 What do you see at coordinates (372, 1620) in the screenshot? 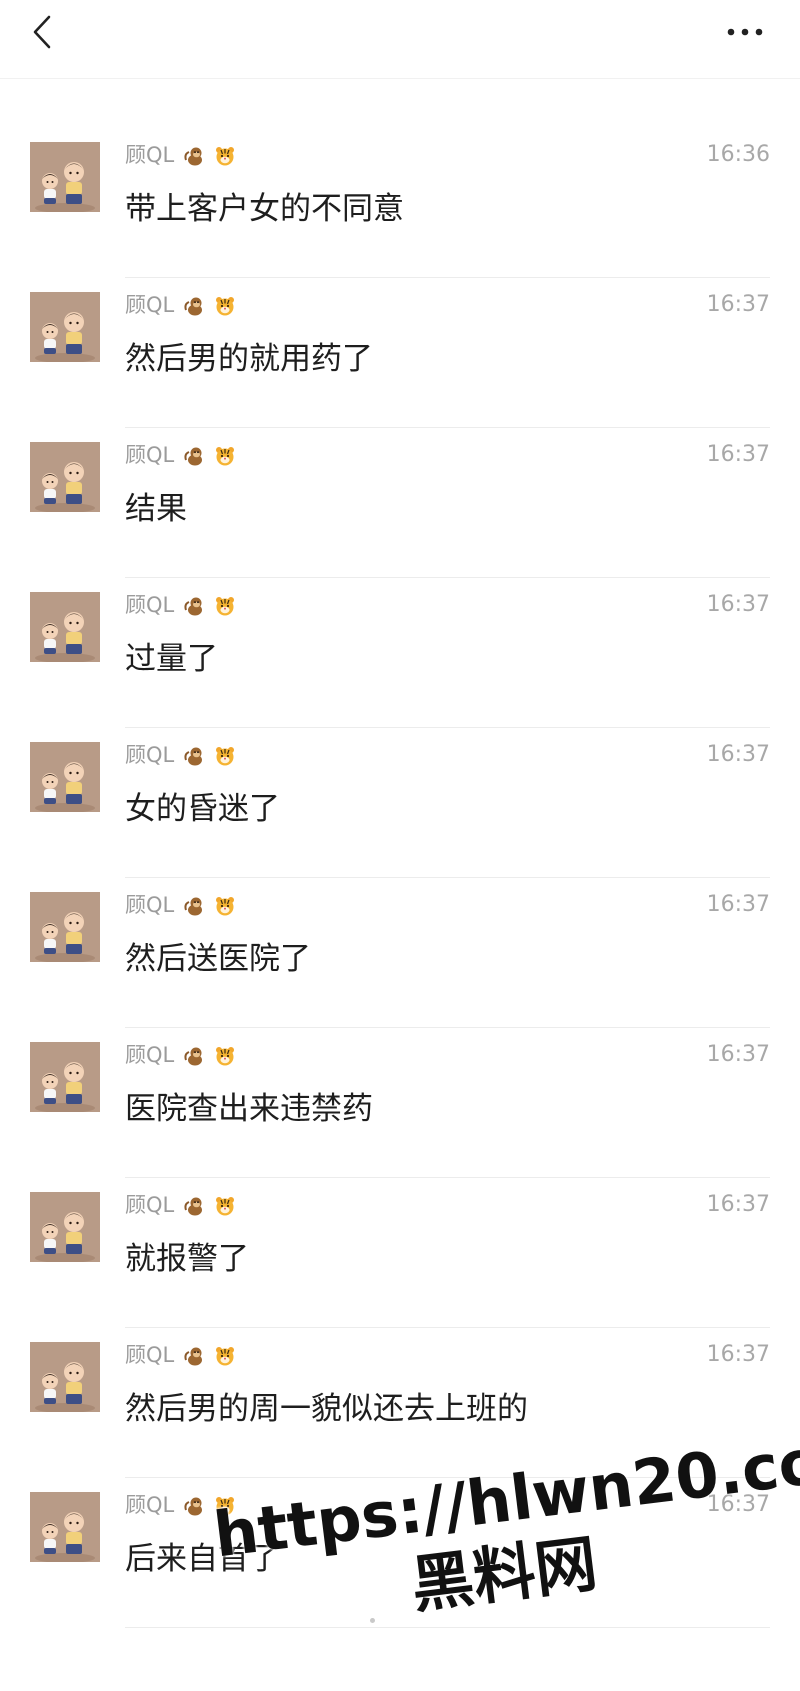
I see `scroll-indicator` at bounding box center [372, 1620].